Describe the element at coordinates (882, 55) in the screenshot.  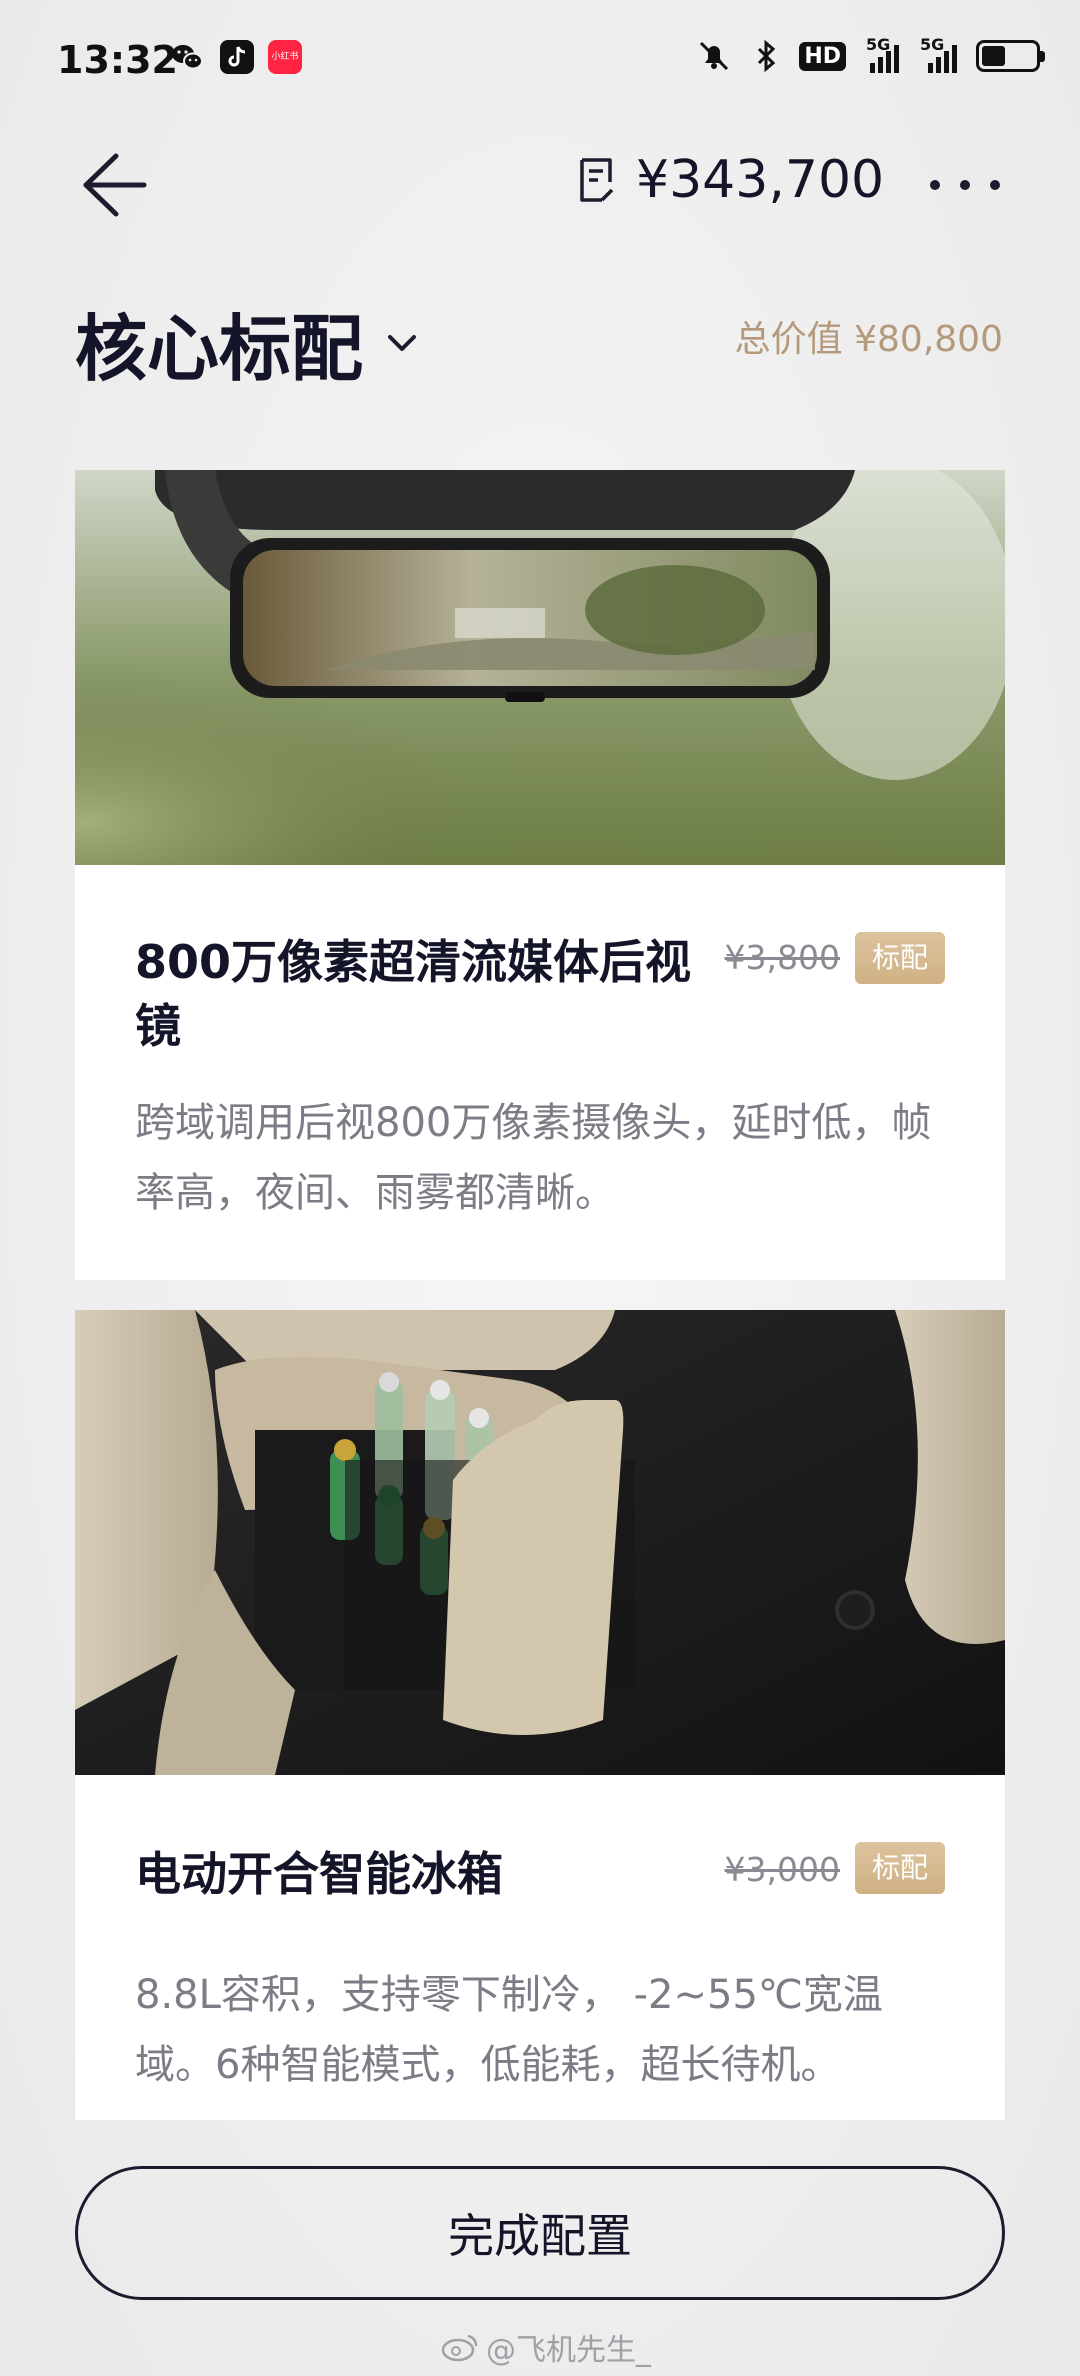
I see `signal-5g-icon: 5G` at that location.